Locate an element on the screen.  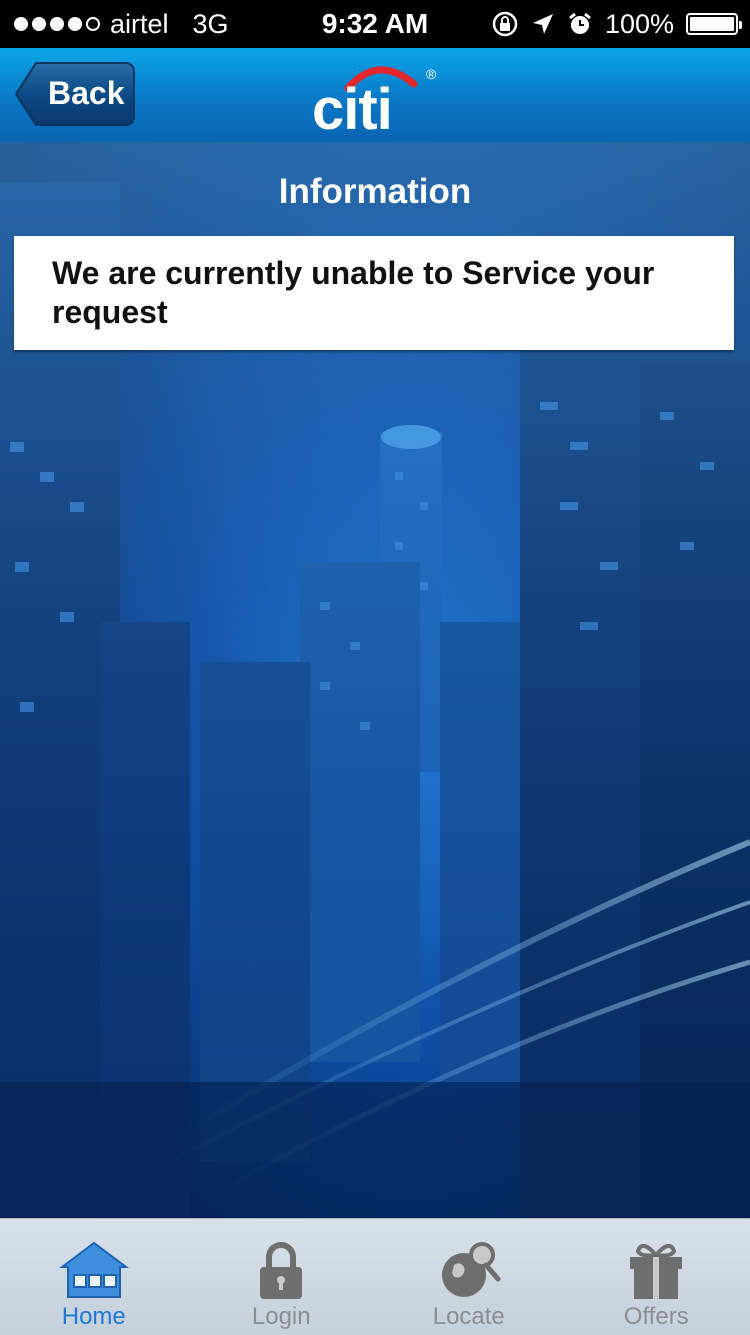
network-type: 3G is located at coordinates (211, 24).